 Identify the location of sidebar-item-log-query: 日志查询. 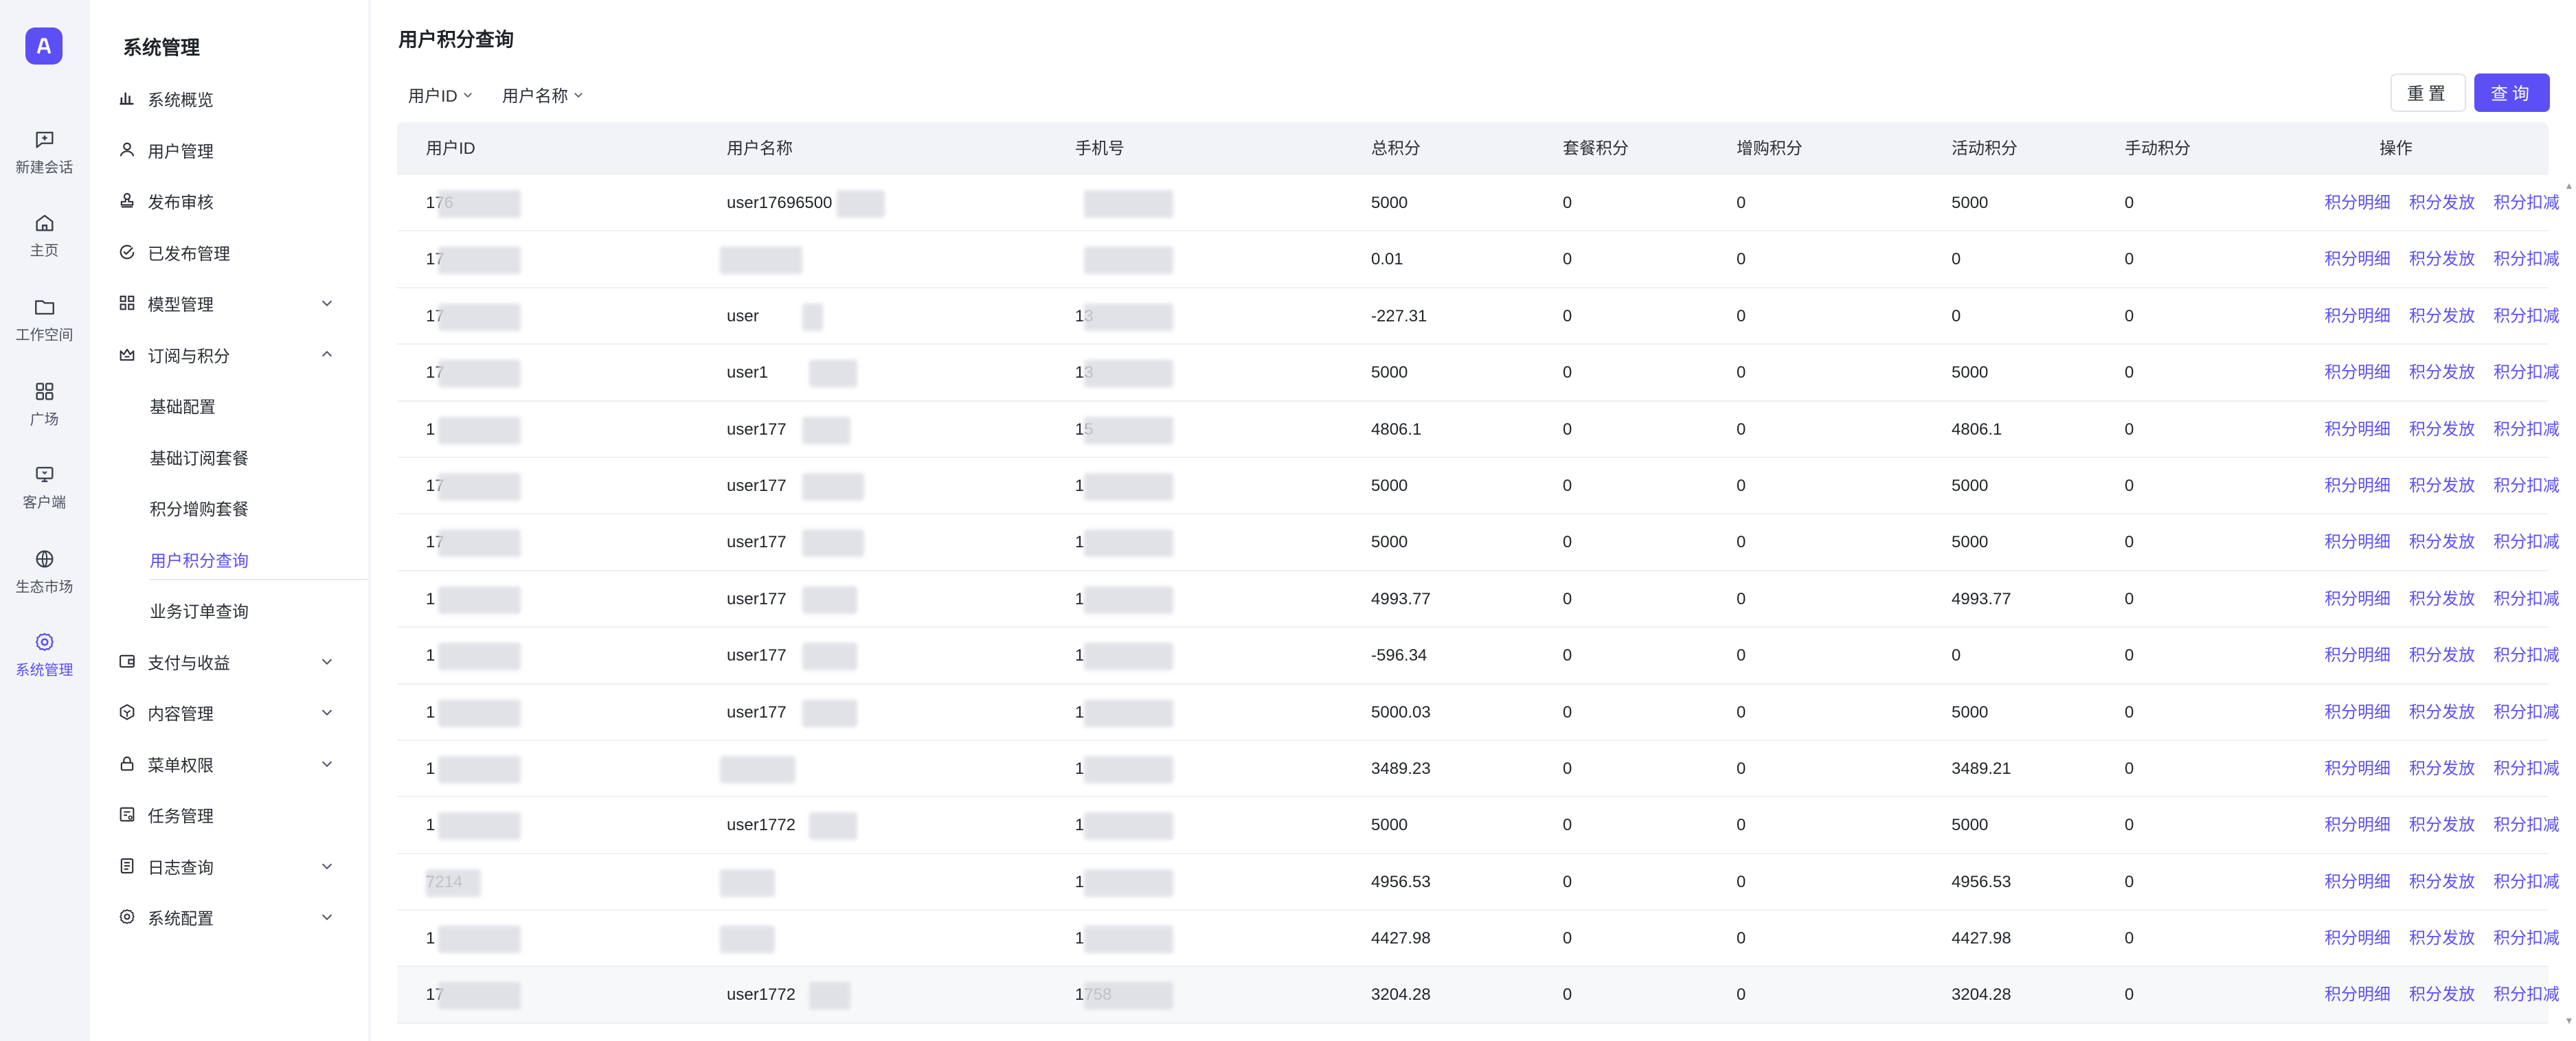
(238, 866).